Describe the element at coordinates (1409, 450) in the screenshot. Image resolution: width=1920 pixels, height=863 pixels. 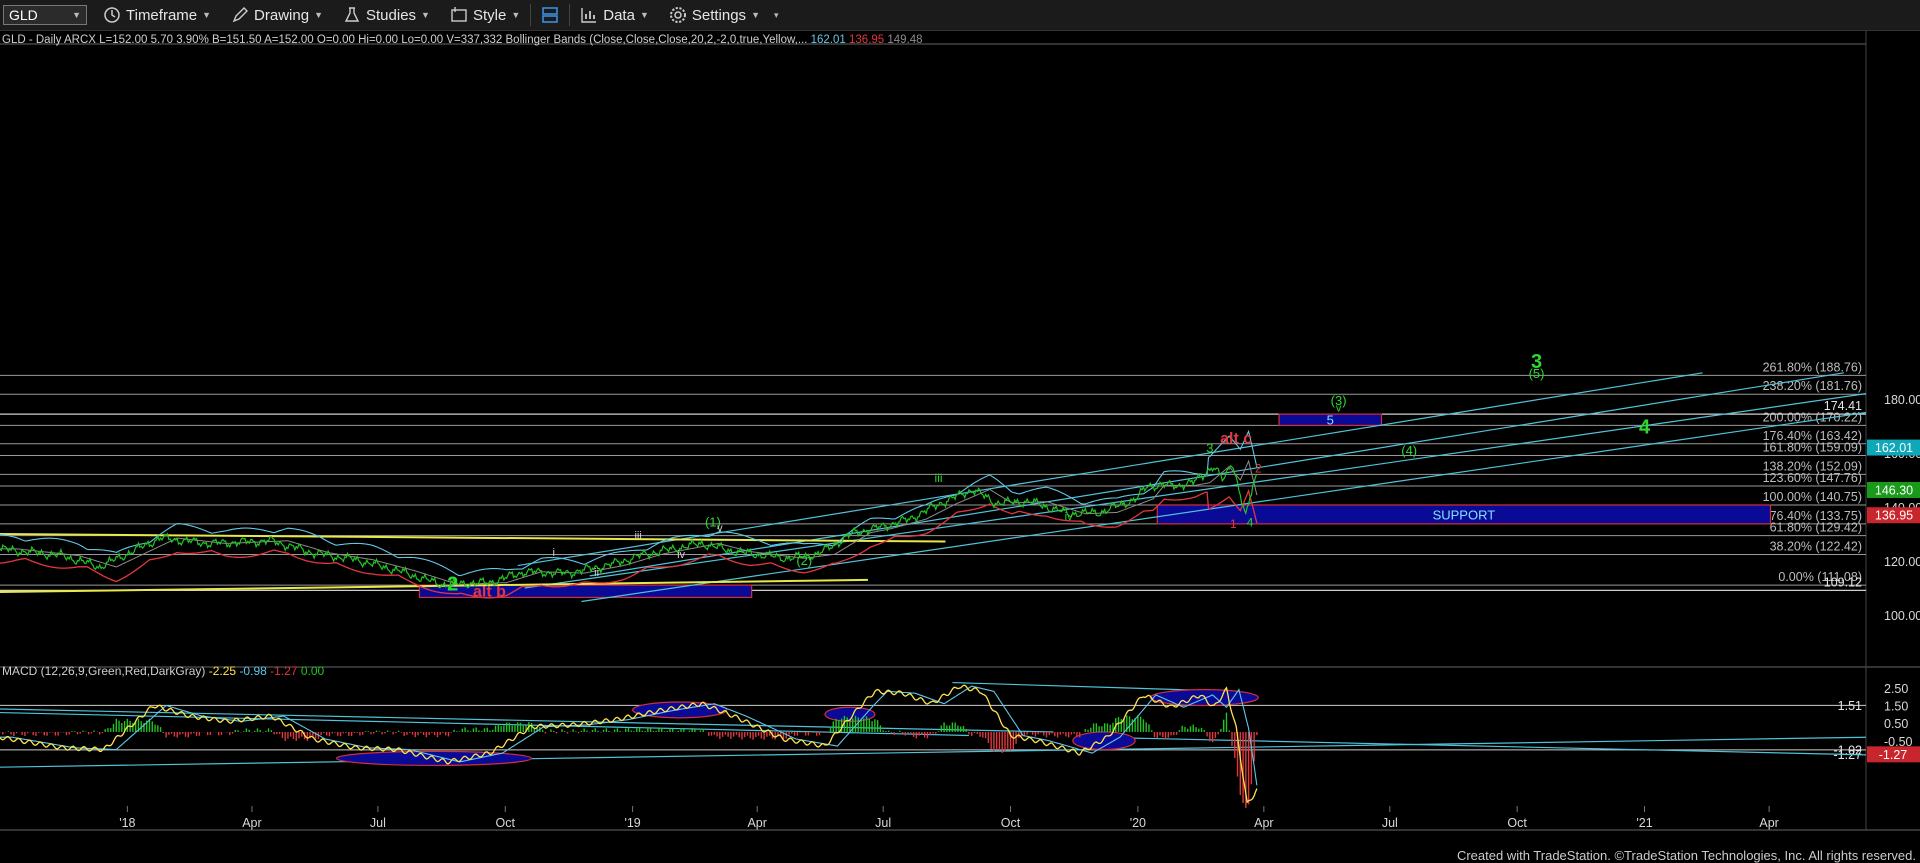
I see `wave-label: (4)` at that location.